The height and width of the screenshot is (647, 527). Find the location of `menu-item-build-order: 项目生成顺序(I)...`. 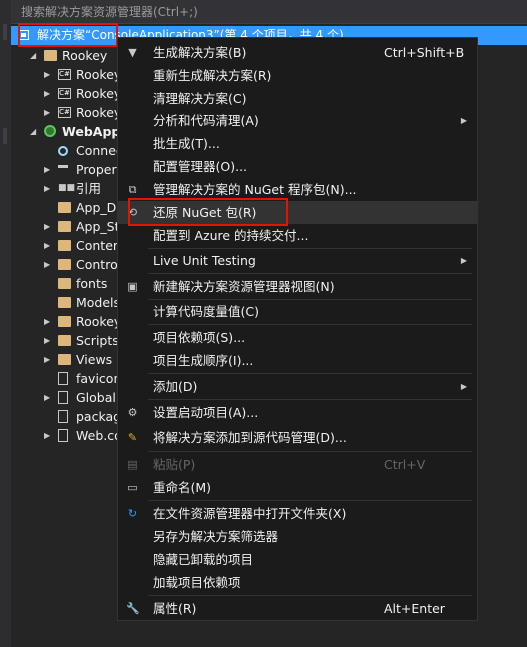

menu-item-build-order: 项目生成顺序(I)... is located at coordinates (297, 360).